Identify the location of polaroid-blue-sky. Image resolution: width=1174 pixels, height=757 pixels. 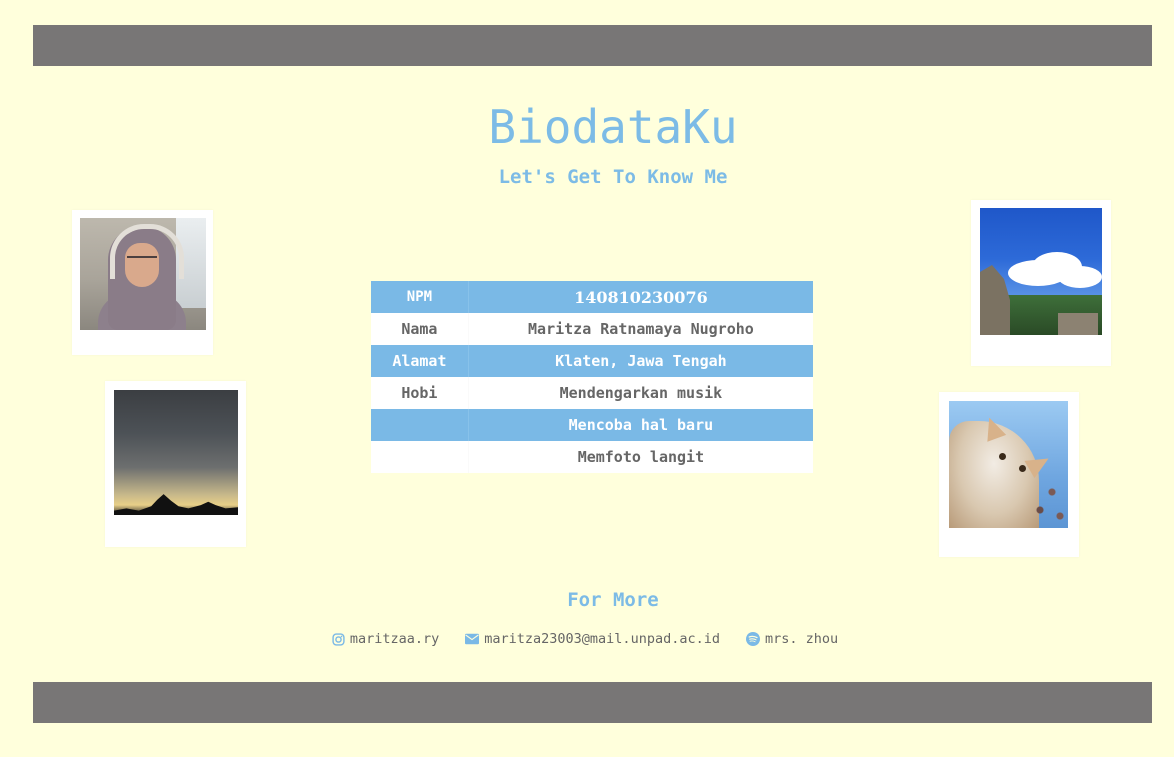
(1041, 283).